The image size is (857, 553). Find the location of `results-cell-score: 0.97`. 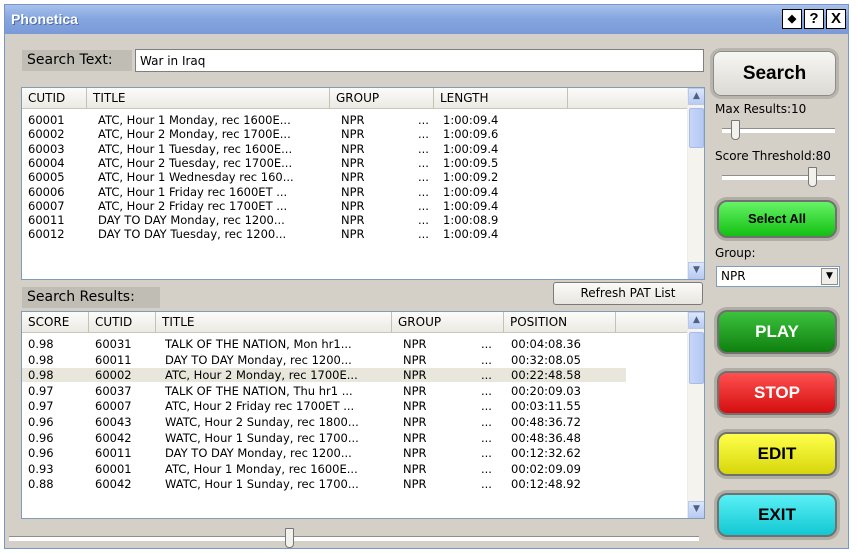

results-cell-score: 0.97 is located at coordinates (41, 390).